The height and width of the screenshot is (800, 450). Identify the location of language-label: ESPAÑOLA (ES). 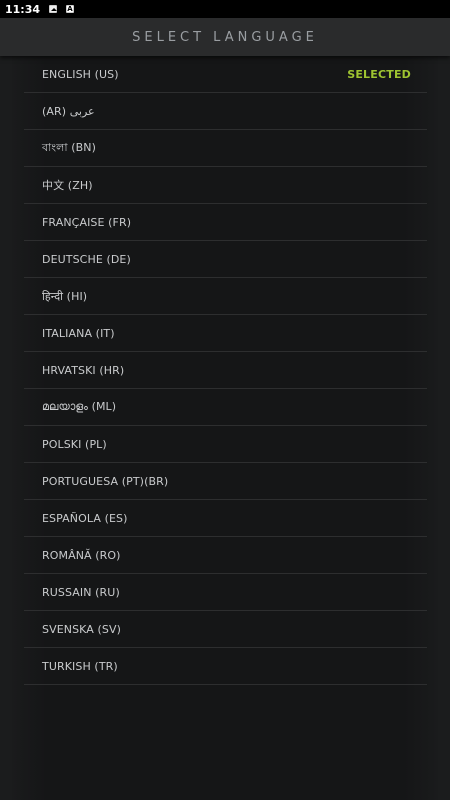
(85, 518).